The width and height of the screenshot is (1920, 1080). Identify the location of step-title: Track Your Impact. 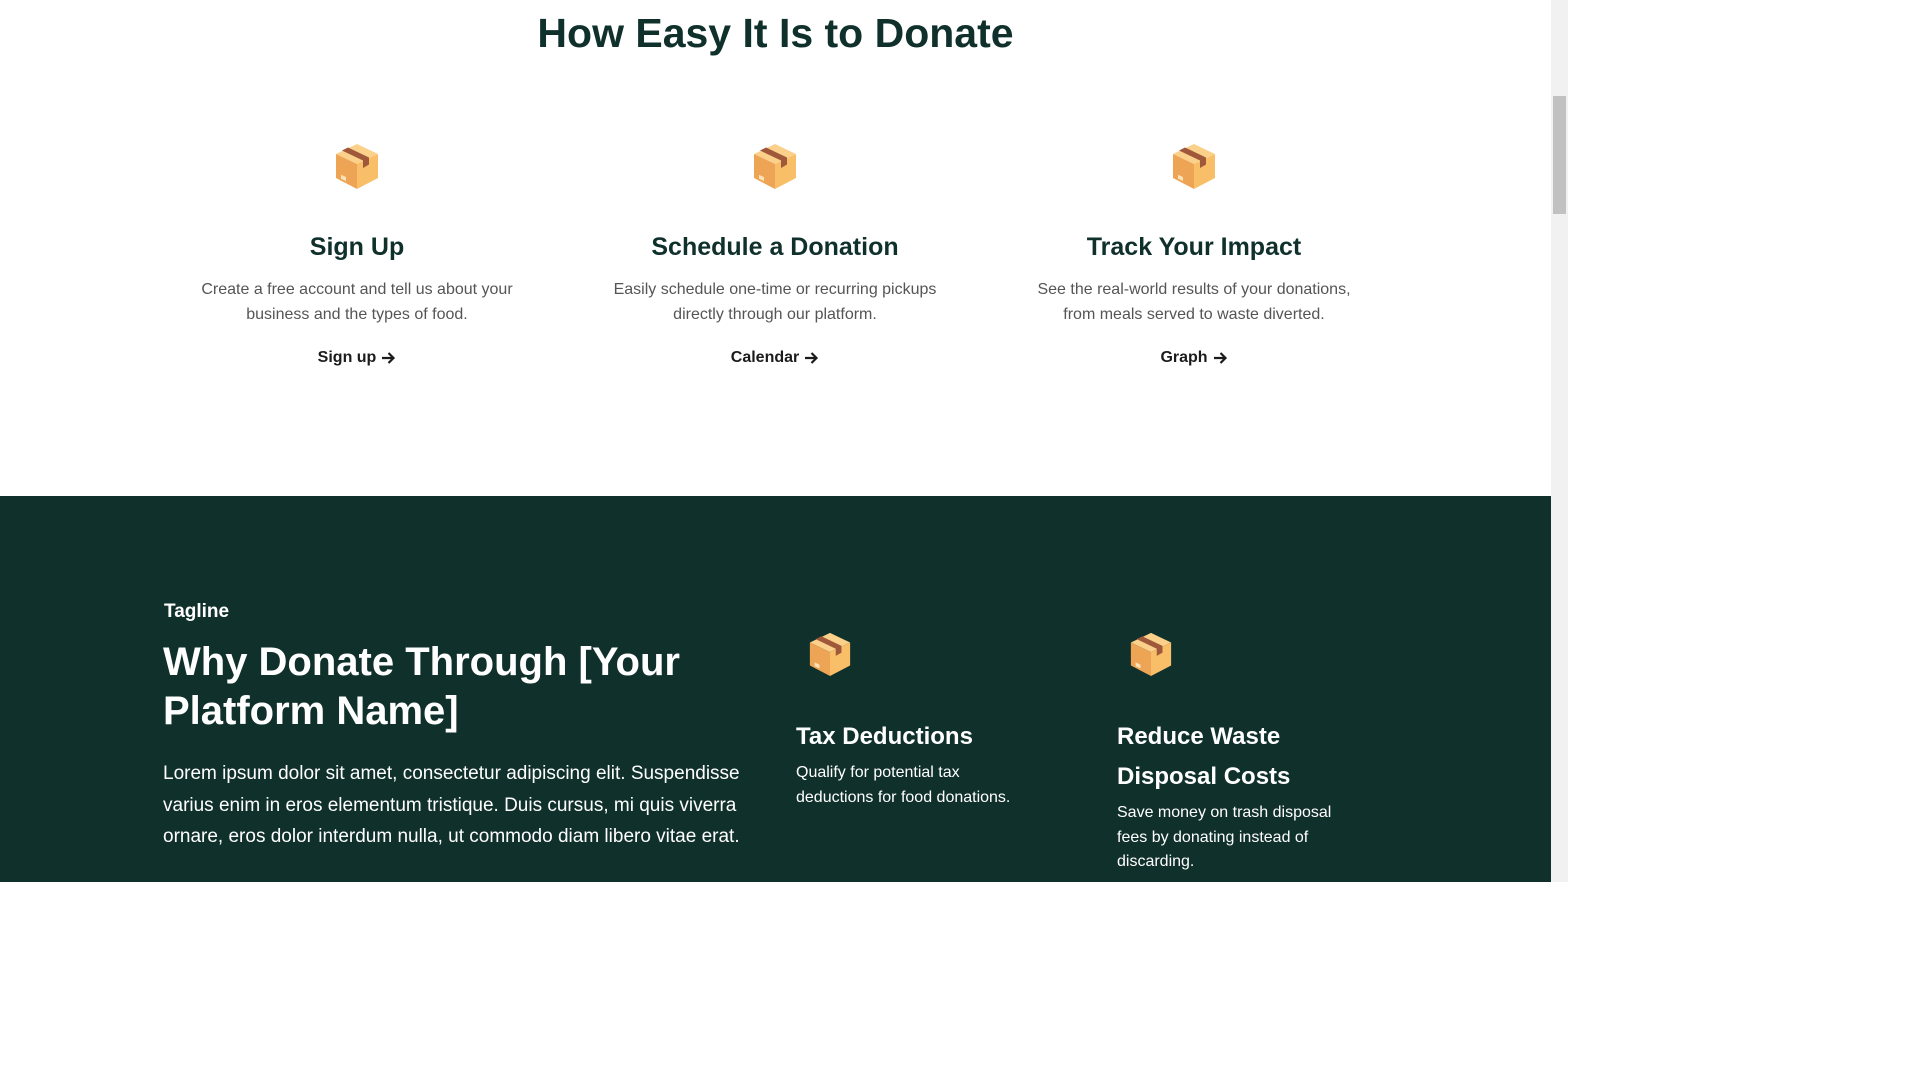
(1194, 247).